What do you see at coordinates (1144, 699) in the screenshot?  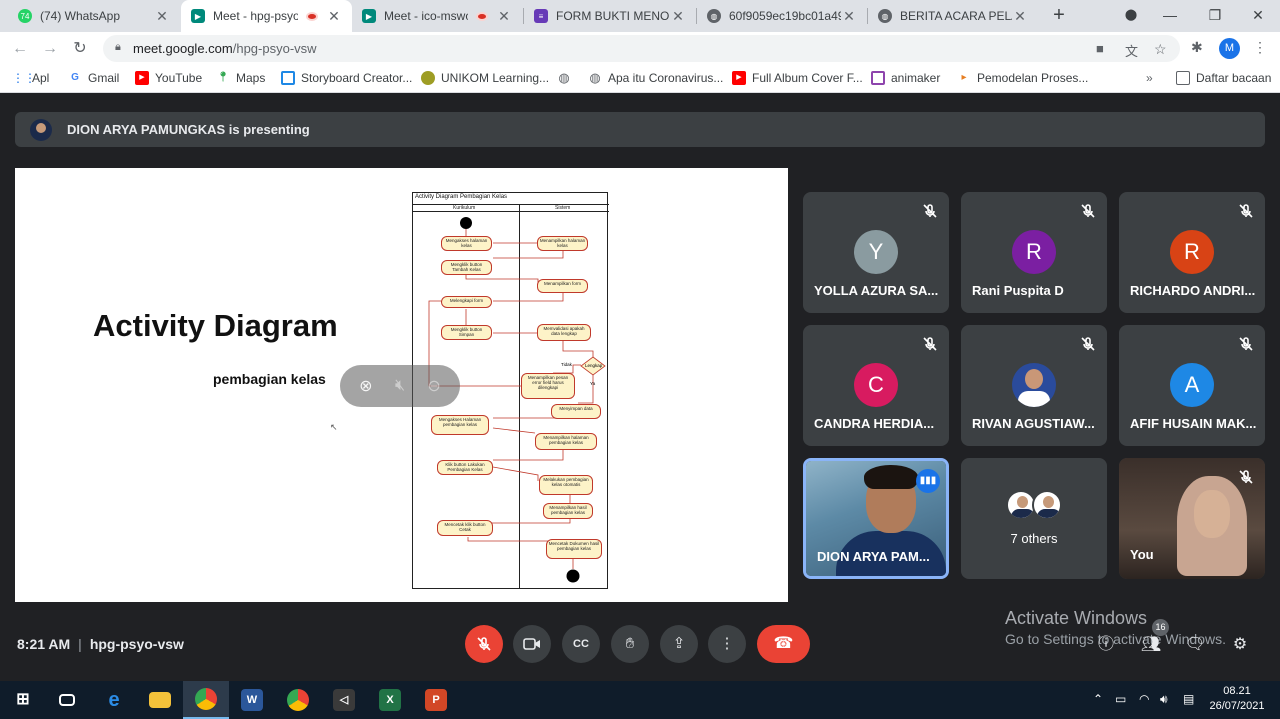 I see `wifi-icon: ◠` at bounding box center [1144, 699].